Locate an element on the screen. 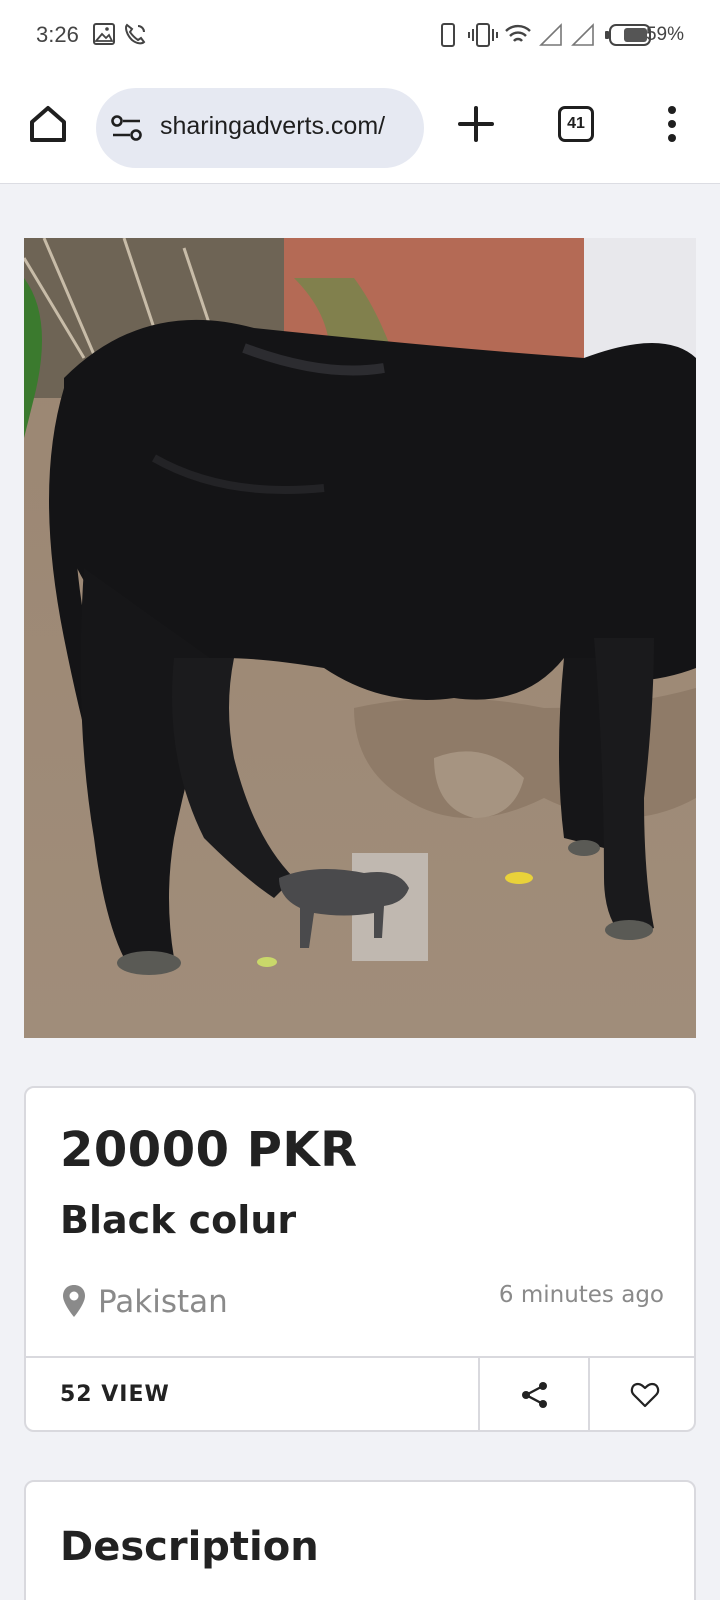 The width and height of the screenshot is (720, 1600). site-settings-icon is located at coordinates (127, 128).